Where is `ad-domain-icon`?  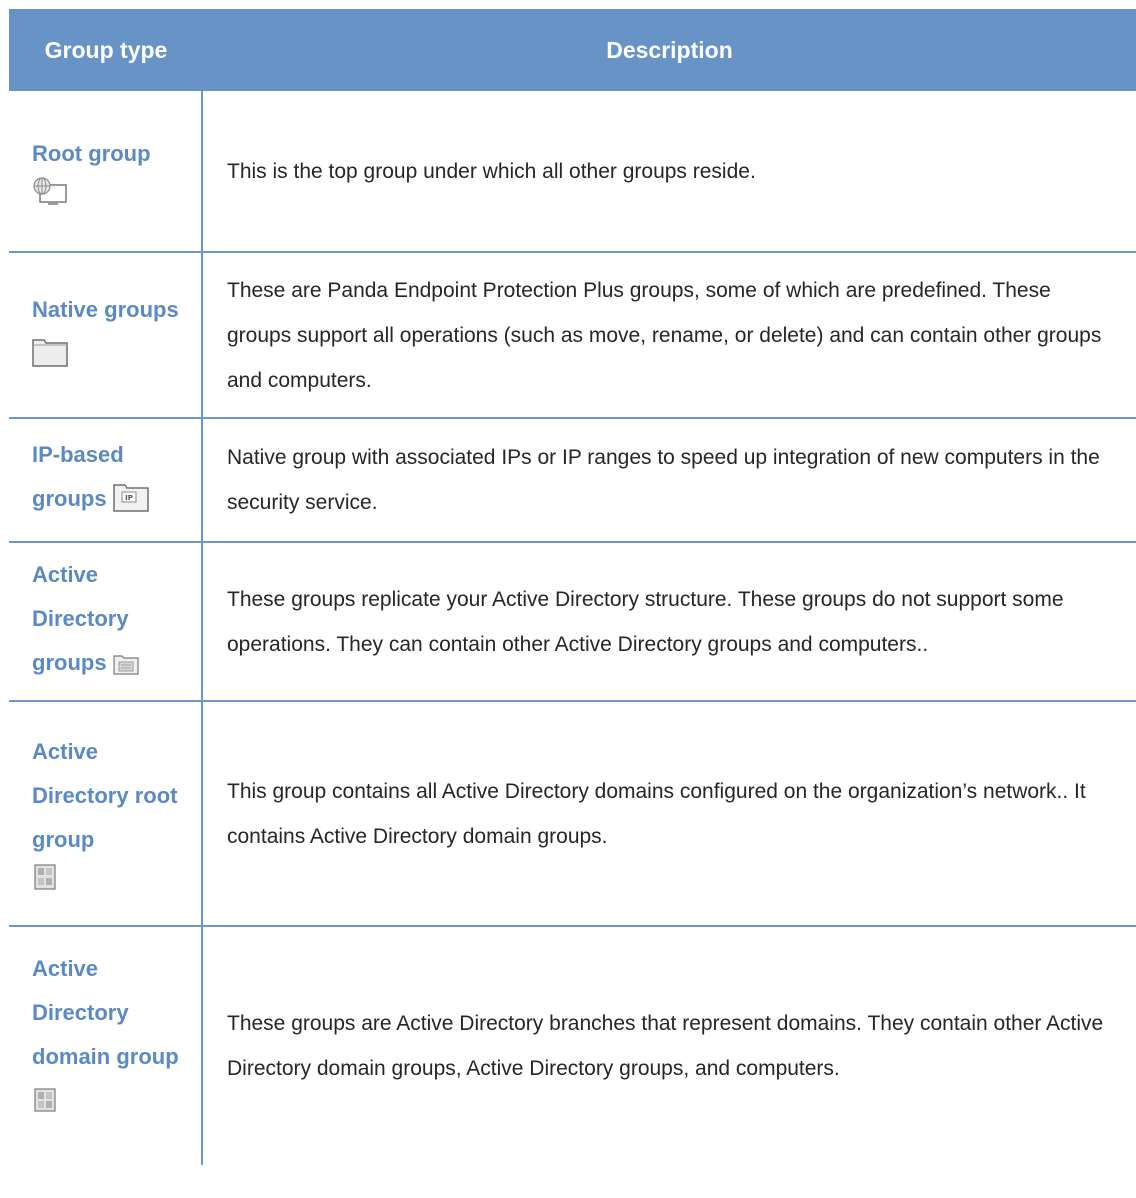
ad-domain-icon is located at coordinates (45, 1107).